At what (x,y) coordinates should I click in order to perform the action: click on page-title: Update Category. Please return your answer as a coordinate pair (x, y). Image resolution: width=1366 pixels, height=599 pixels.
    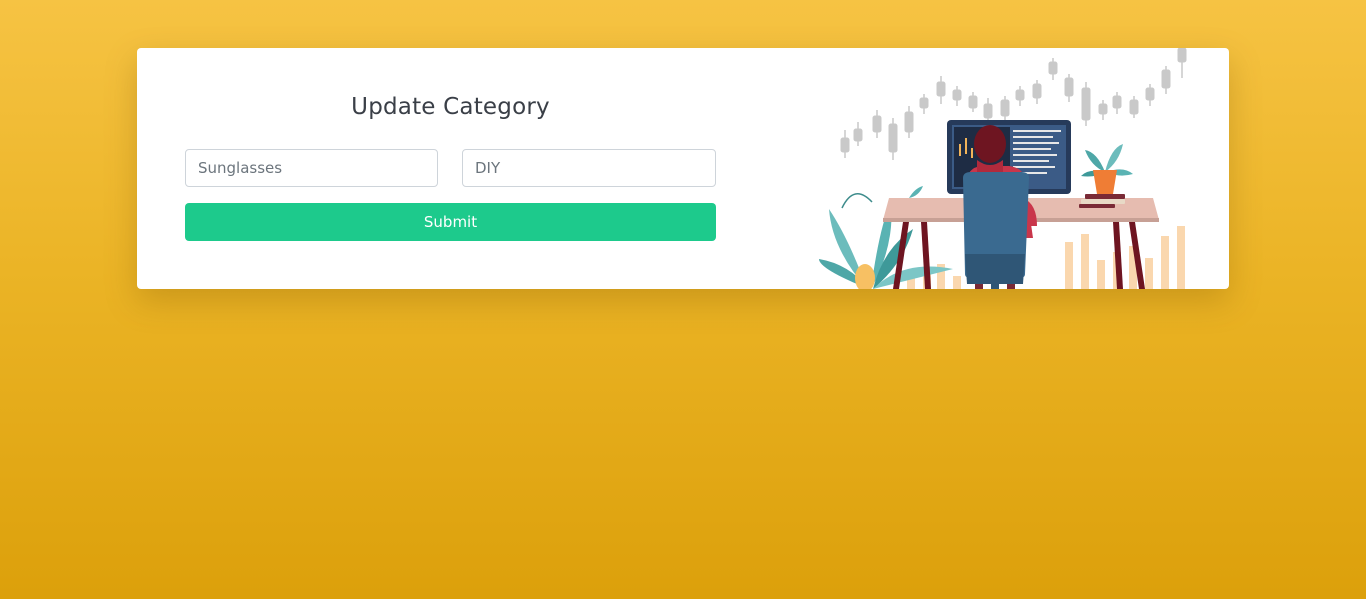
    Looking at the image, I should click on (450, 107).